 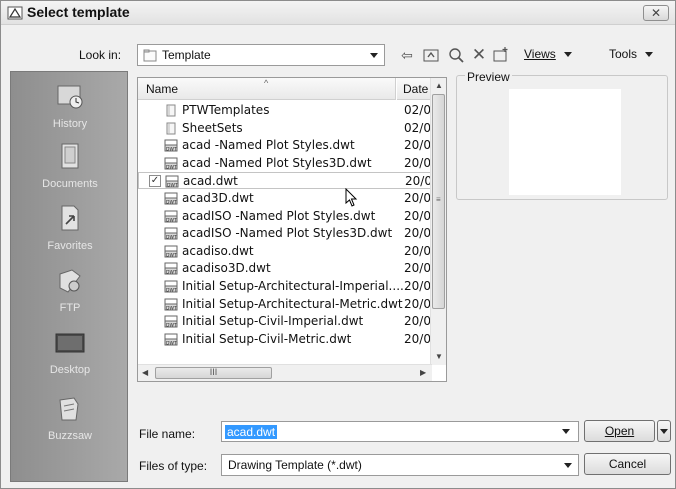 I want to click on open-button: Open, so click(x=619, y=431).